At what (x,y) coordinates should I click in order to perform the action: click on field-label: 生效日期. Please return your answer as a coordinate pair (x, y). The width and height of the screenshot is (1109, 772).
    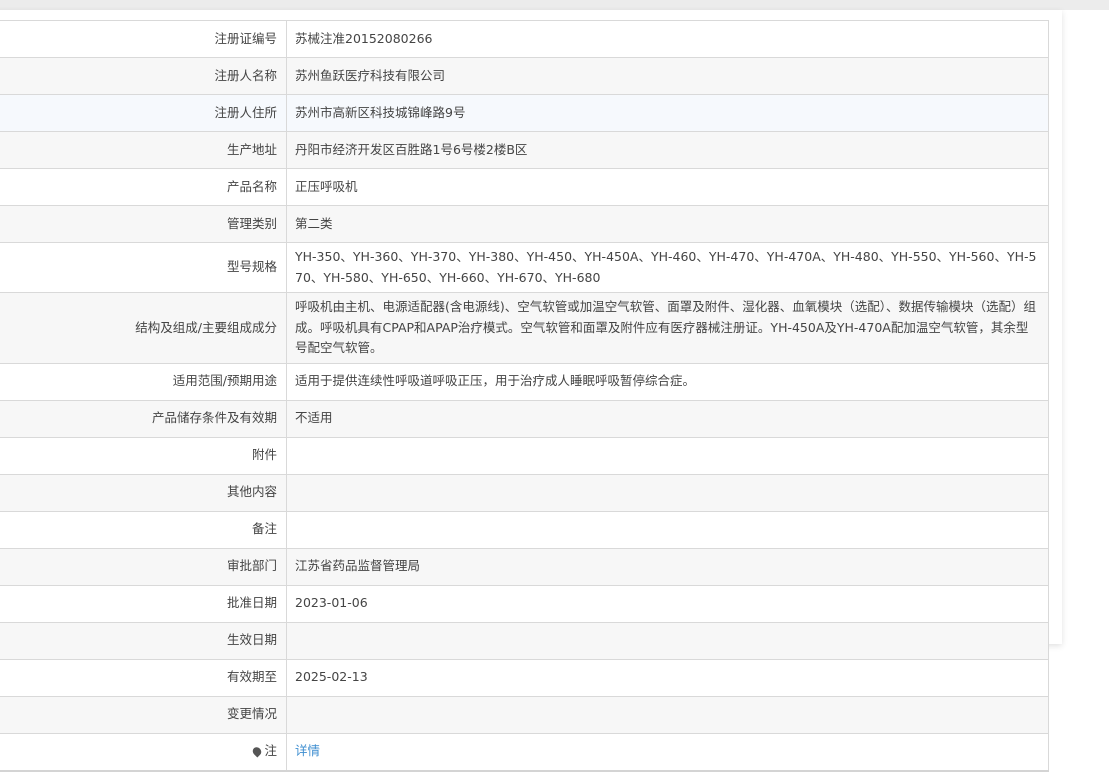
    Looking at the image, I should click on (143, 640).